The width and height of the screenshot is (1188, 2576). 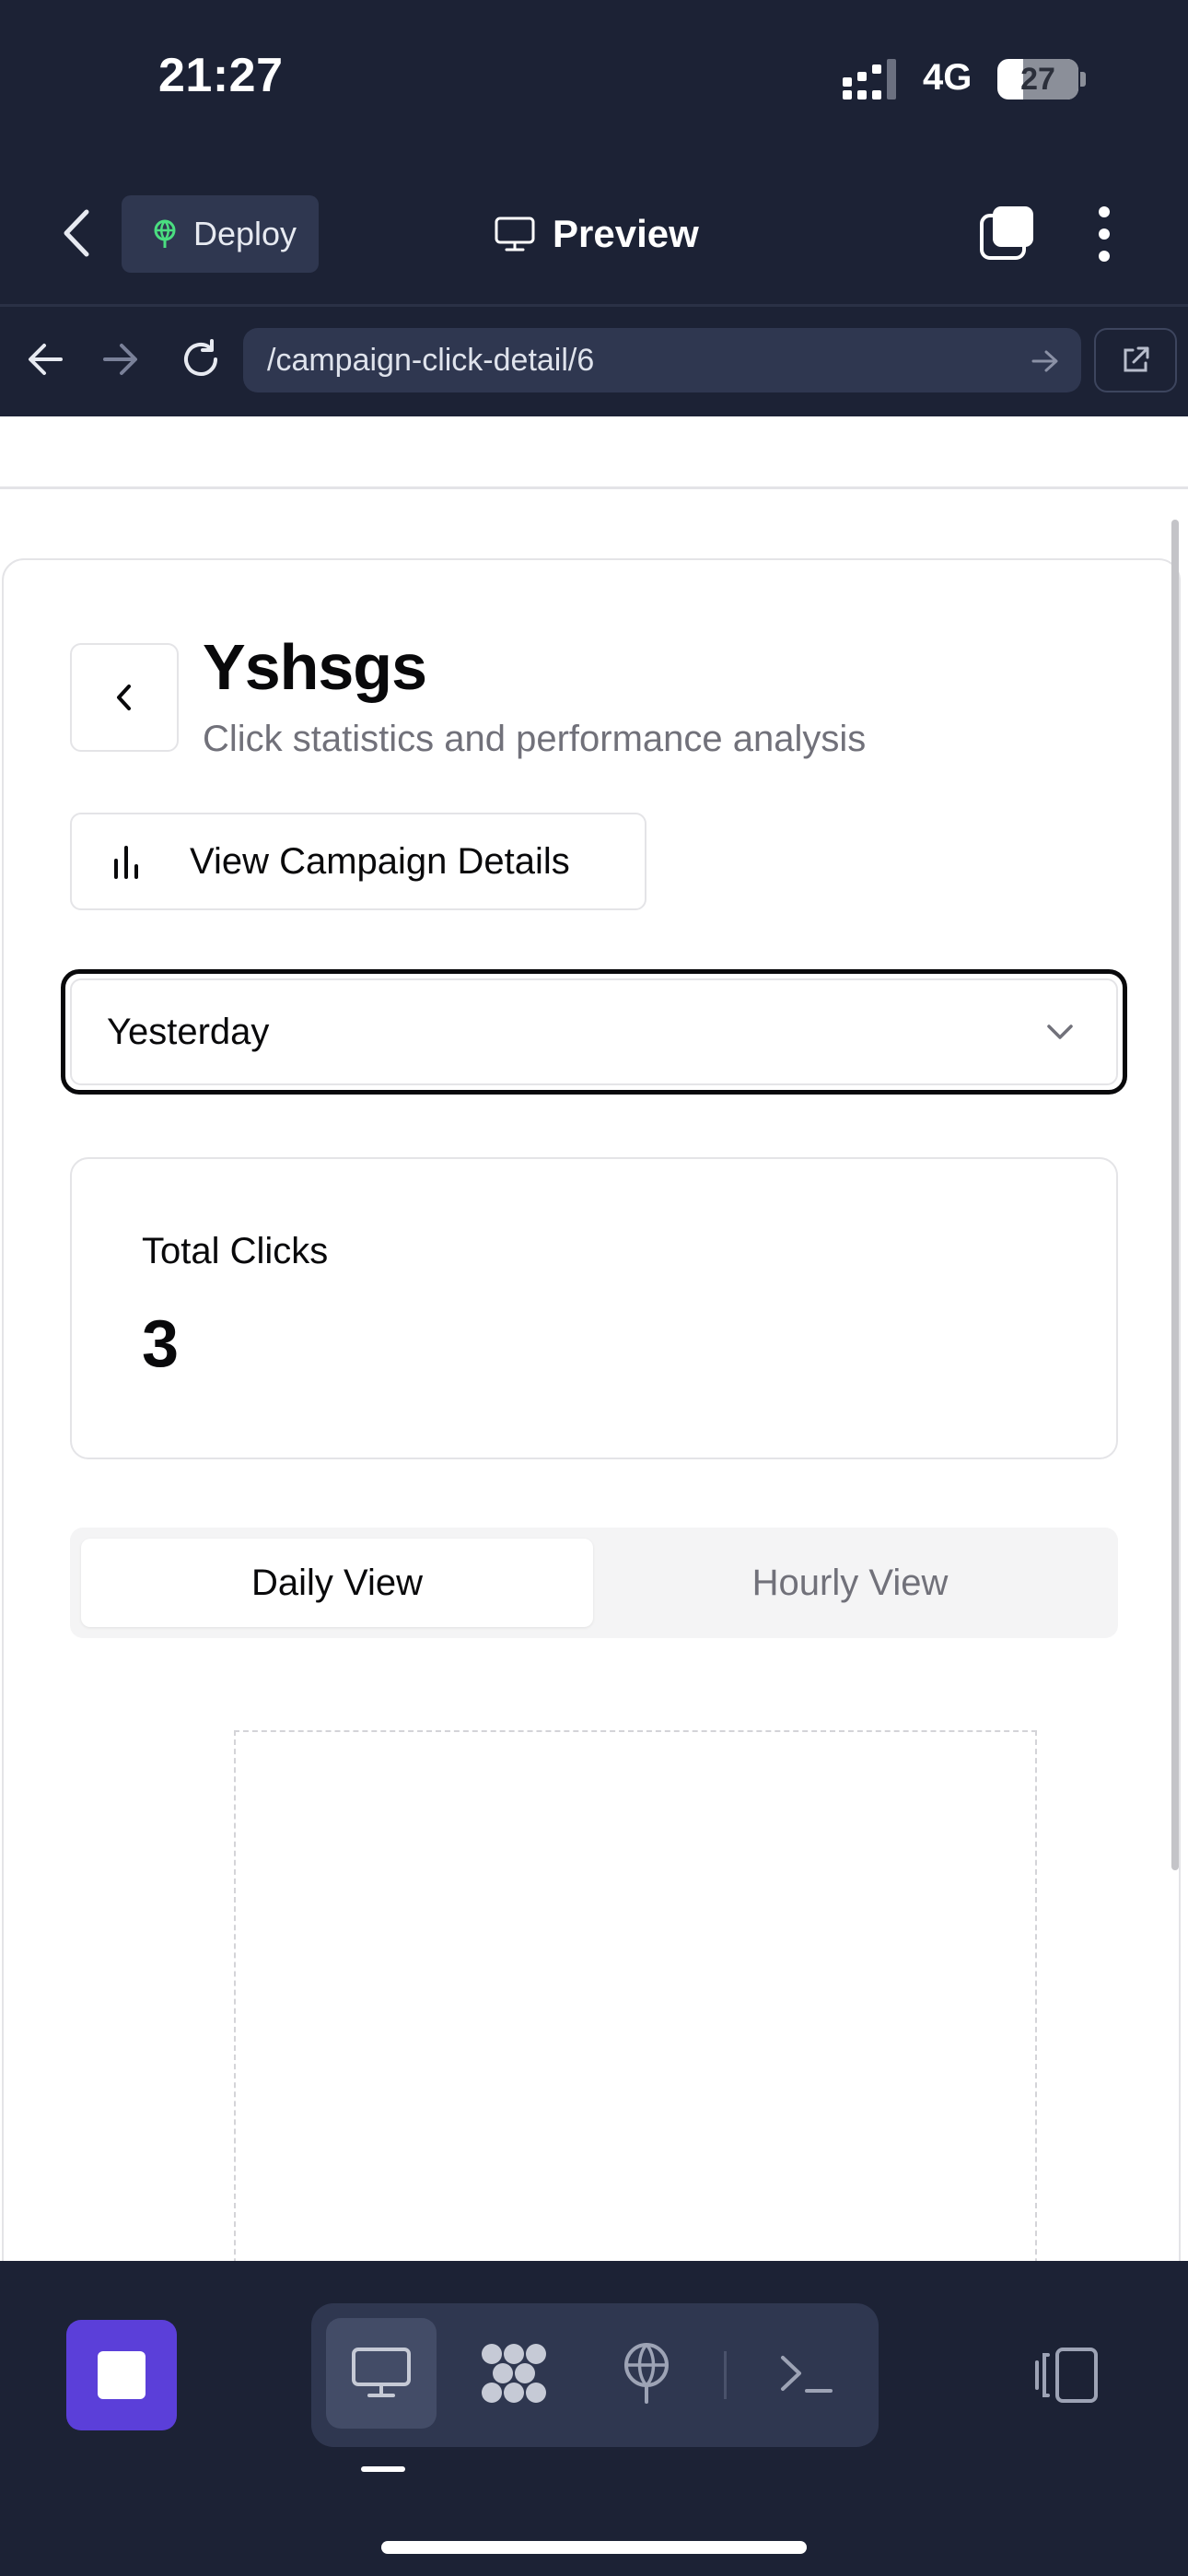 I want to click on scrollbar, so click(x=1175, y=1195).